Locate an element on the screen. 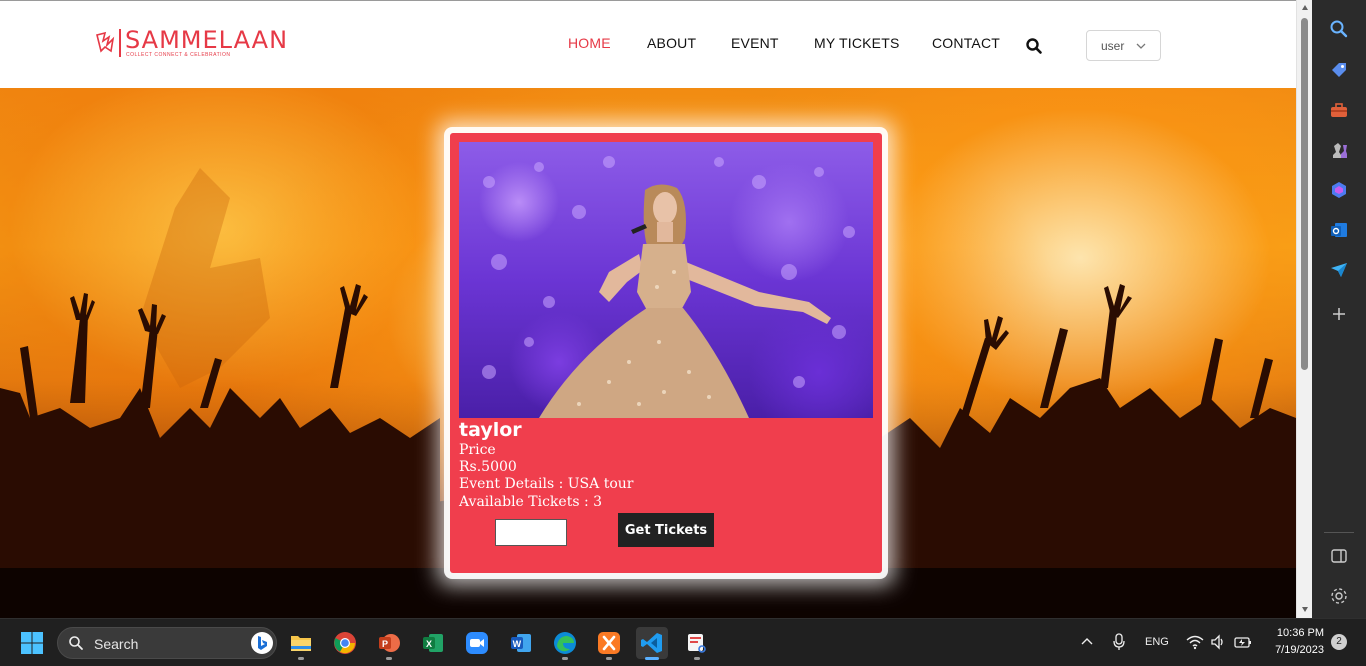 The height and width of the screenshot is (666, 1366). clock-time: 10:36 PM is located at coordinates (1293, 633).